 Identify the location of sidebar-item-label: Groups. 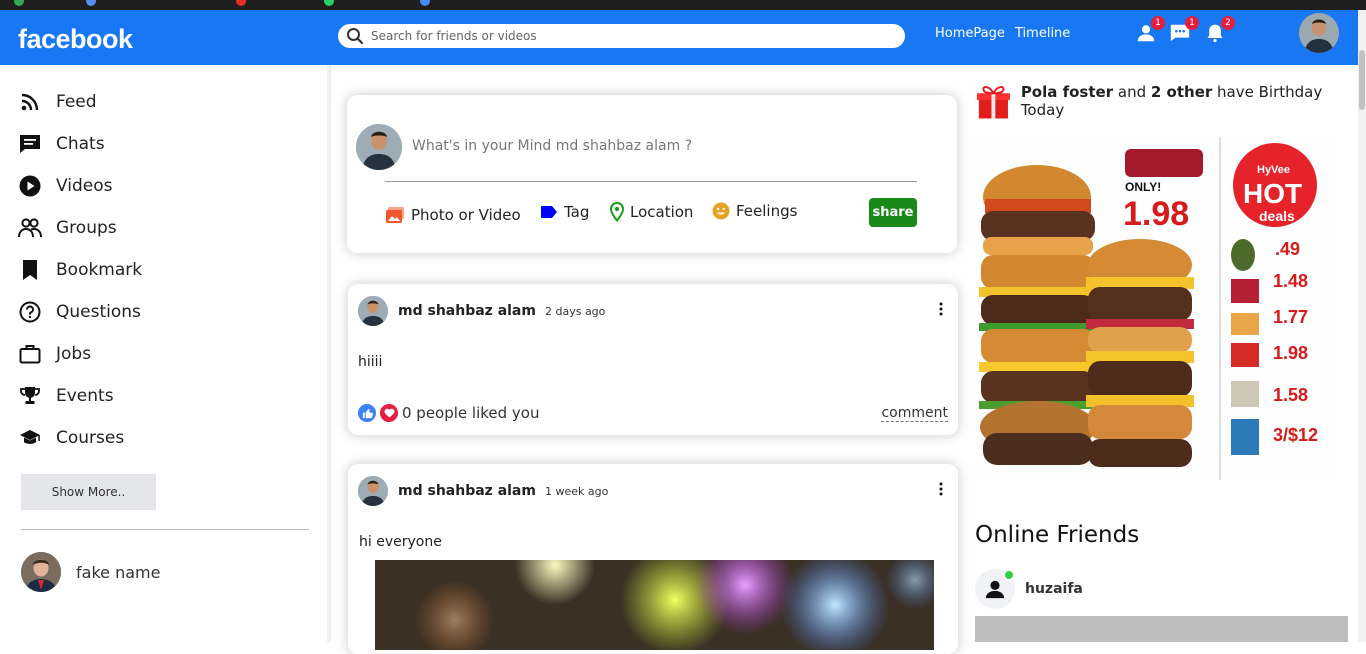
(86, 228).